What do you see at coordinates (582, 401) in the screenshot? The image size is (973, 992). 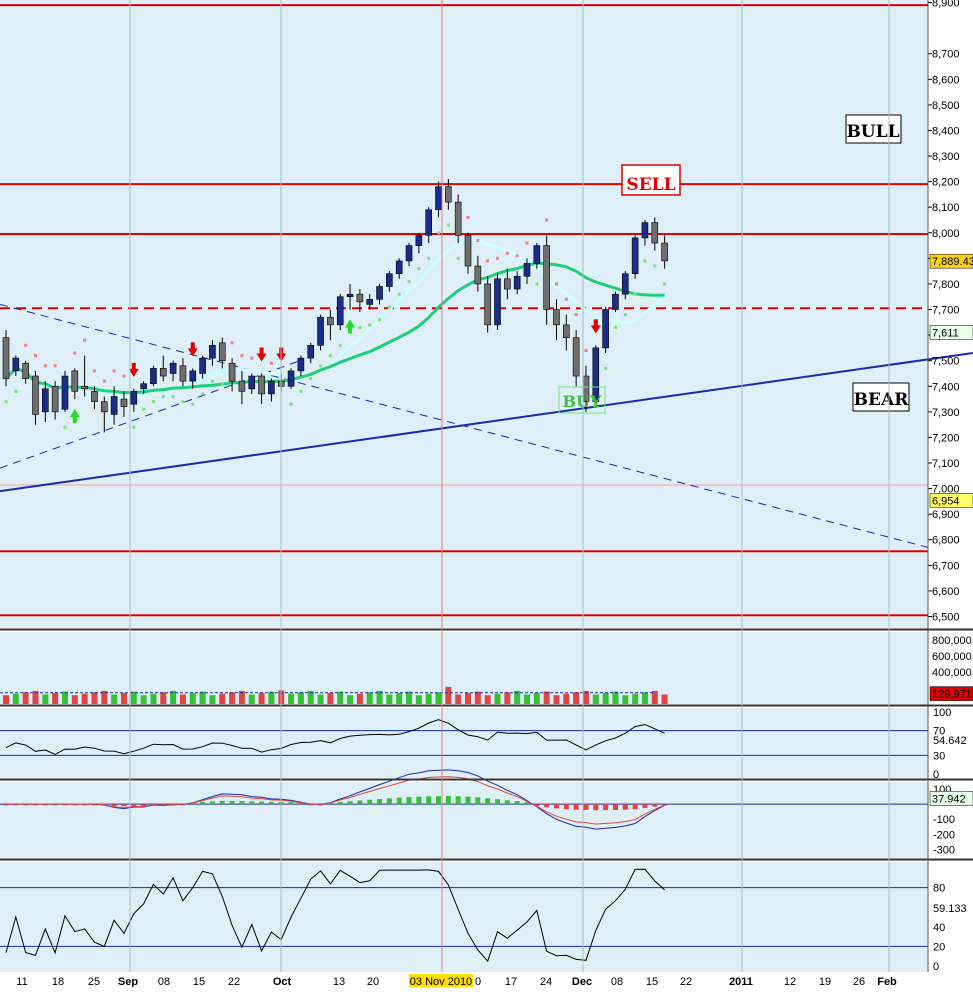 I see `svg-text: BUY` at bounding box center [582, 401].